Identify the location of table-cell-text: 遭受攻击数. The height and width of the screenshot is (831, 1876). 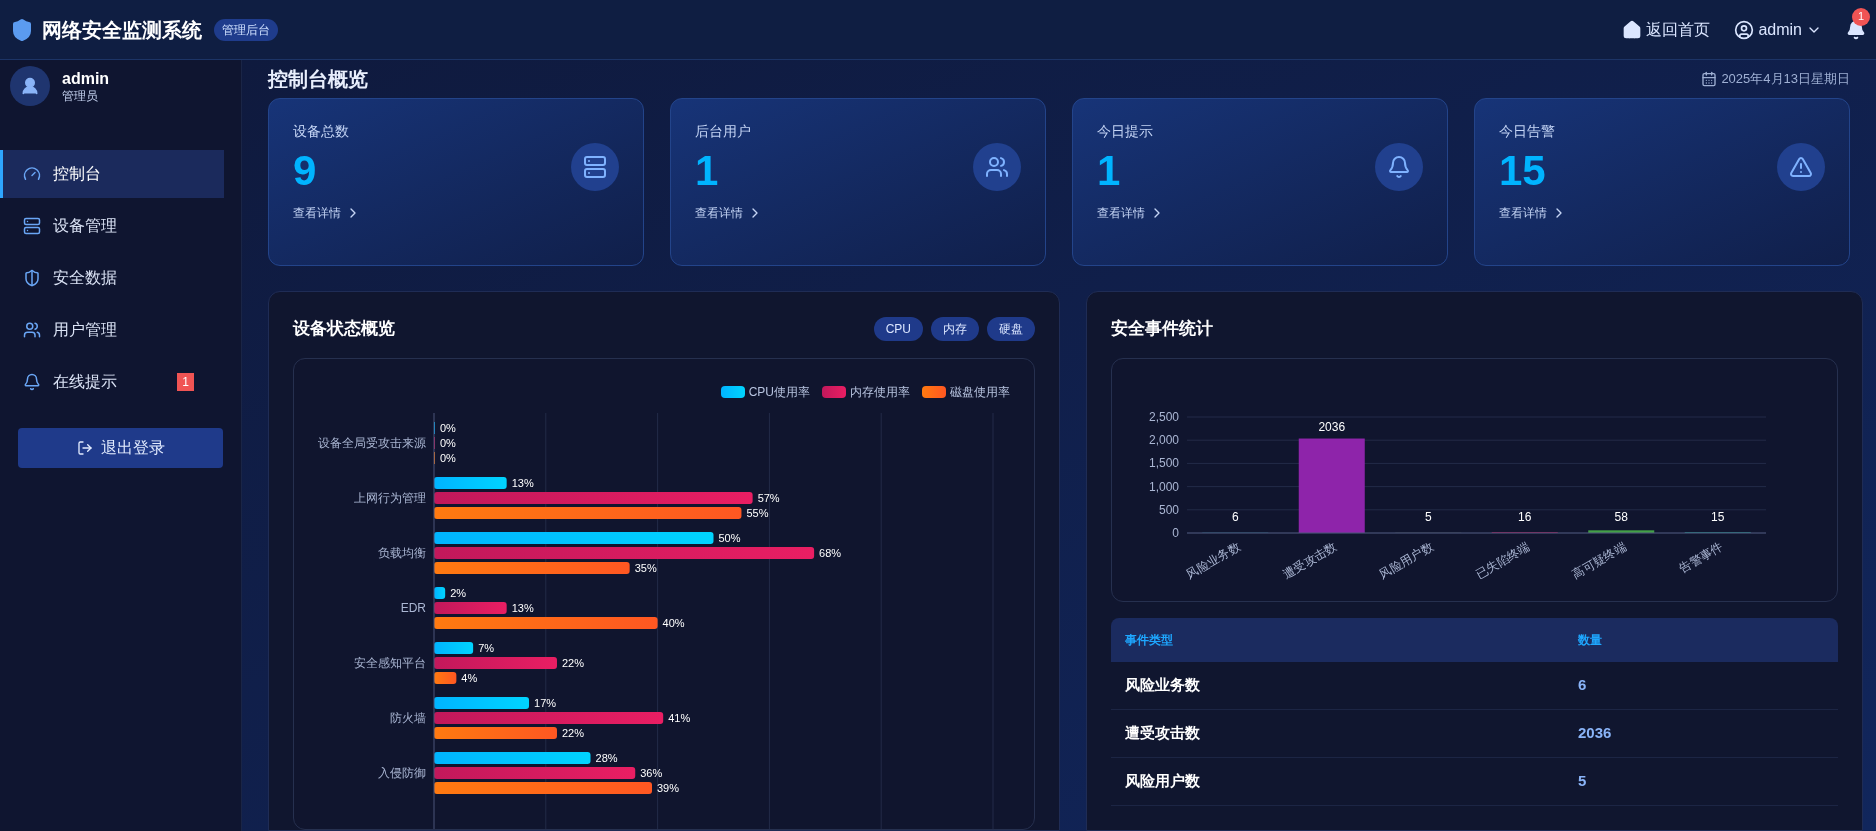
(1163, 732).